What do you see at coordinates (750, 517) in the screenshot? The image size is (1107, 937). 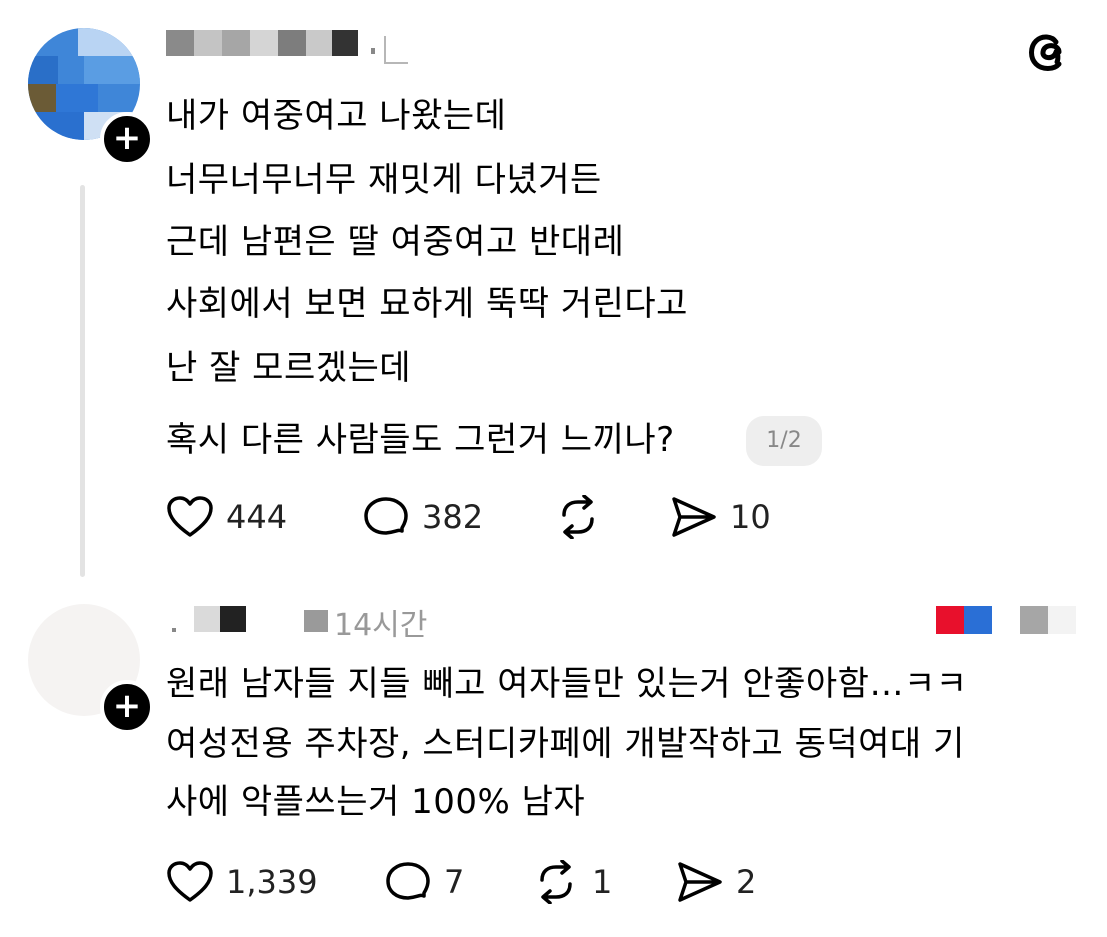 I see `share-count: 10` at bounding box center [750, 517].